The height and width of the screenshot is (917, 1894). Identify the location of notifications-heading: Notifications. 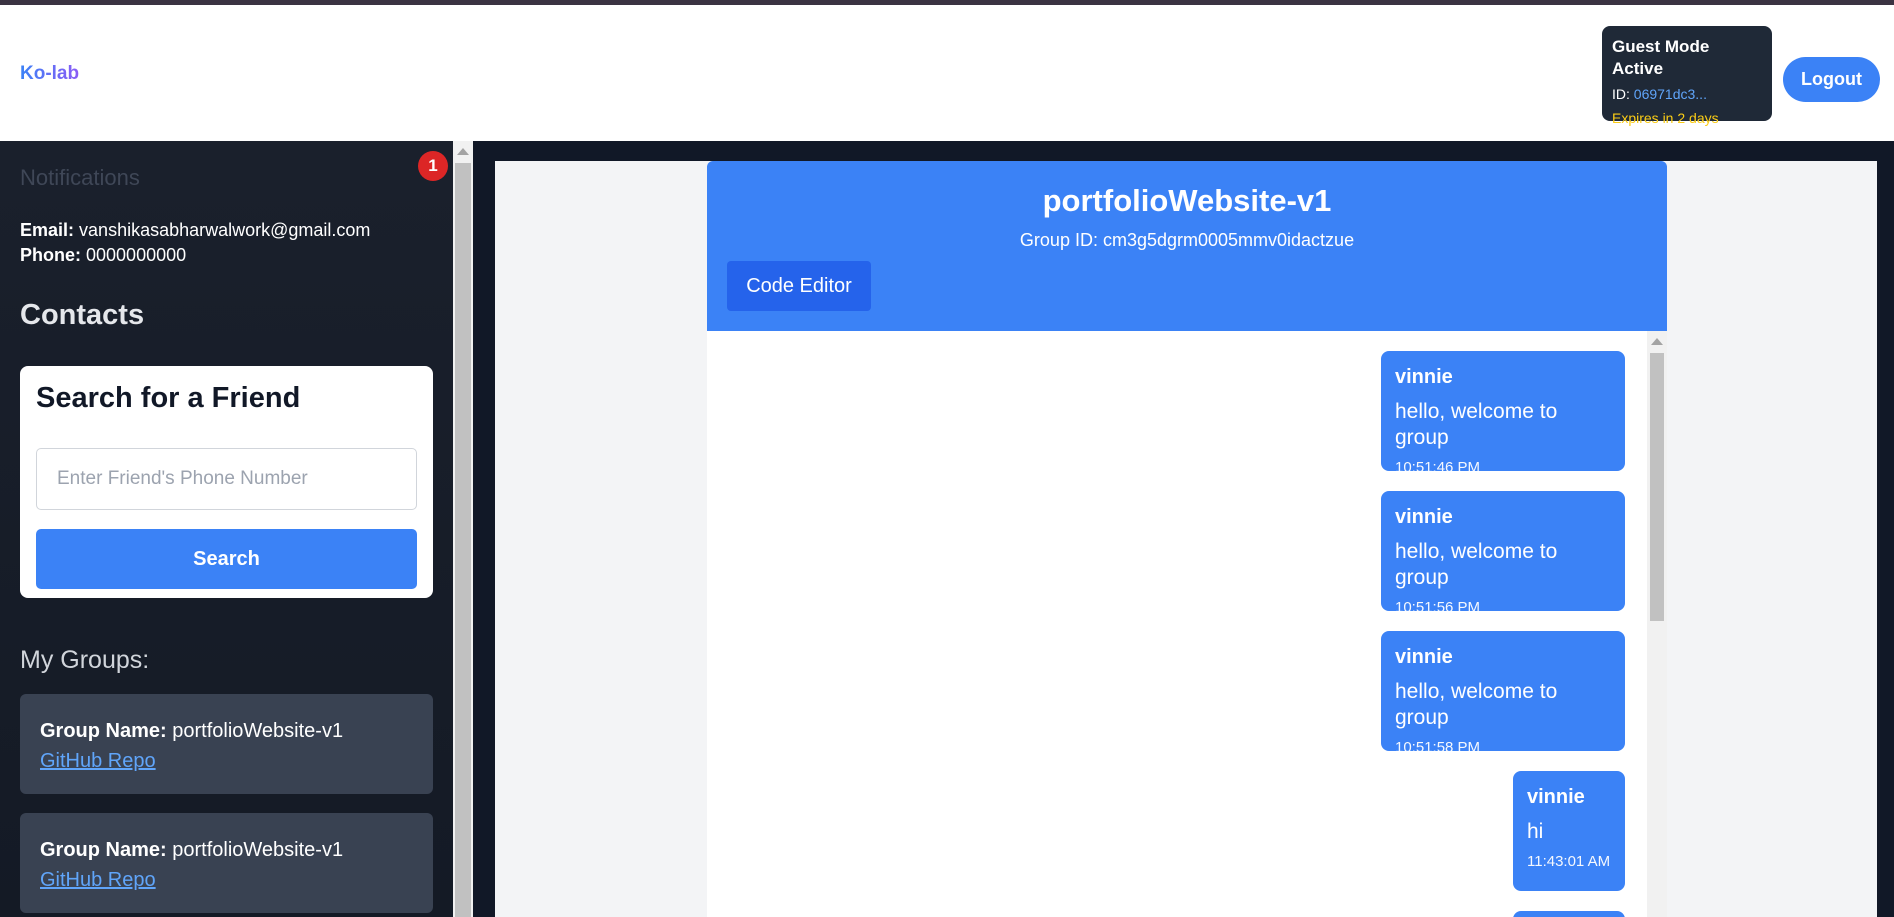
(80, 178).